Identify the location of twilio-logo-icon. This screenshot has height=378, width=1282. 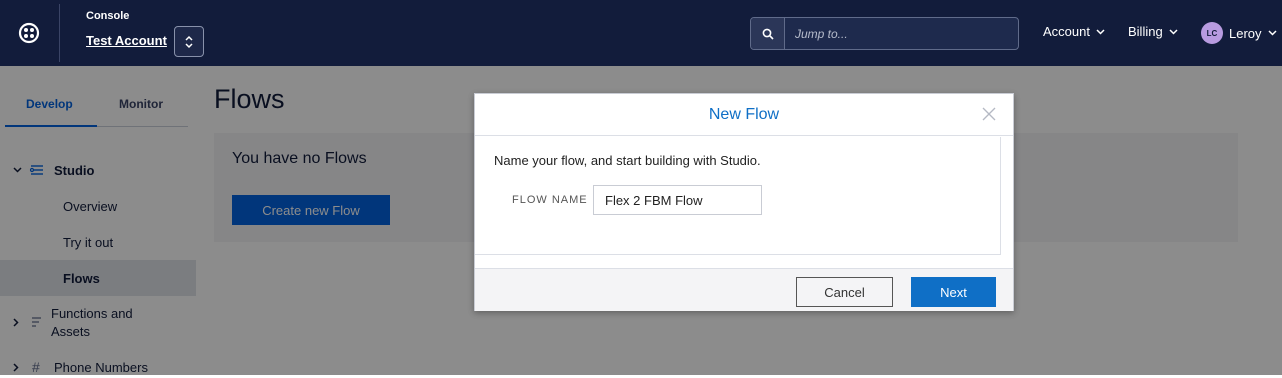
(29, 33).